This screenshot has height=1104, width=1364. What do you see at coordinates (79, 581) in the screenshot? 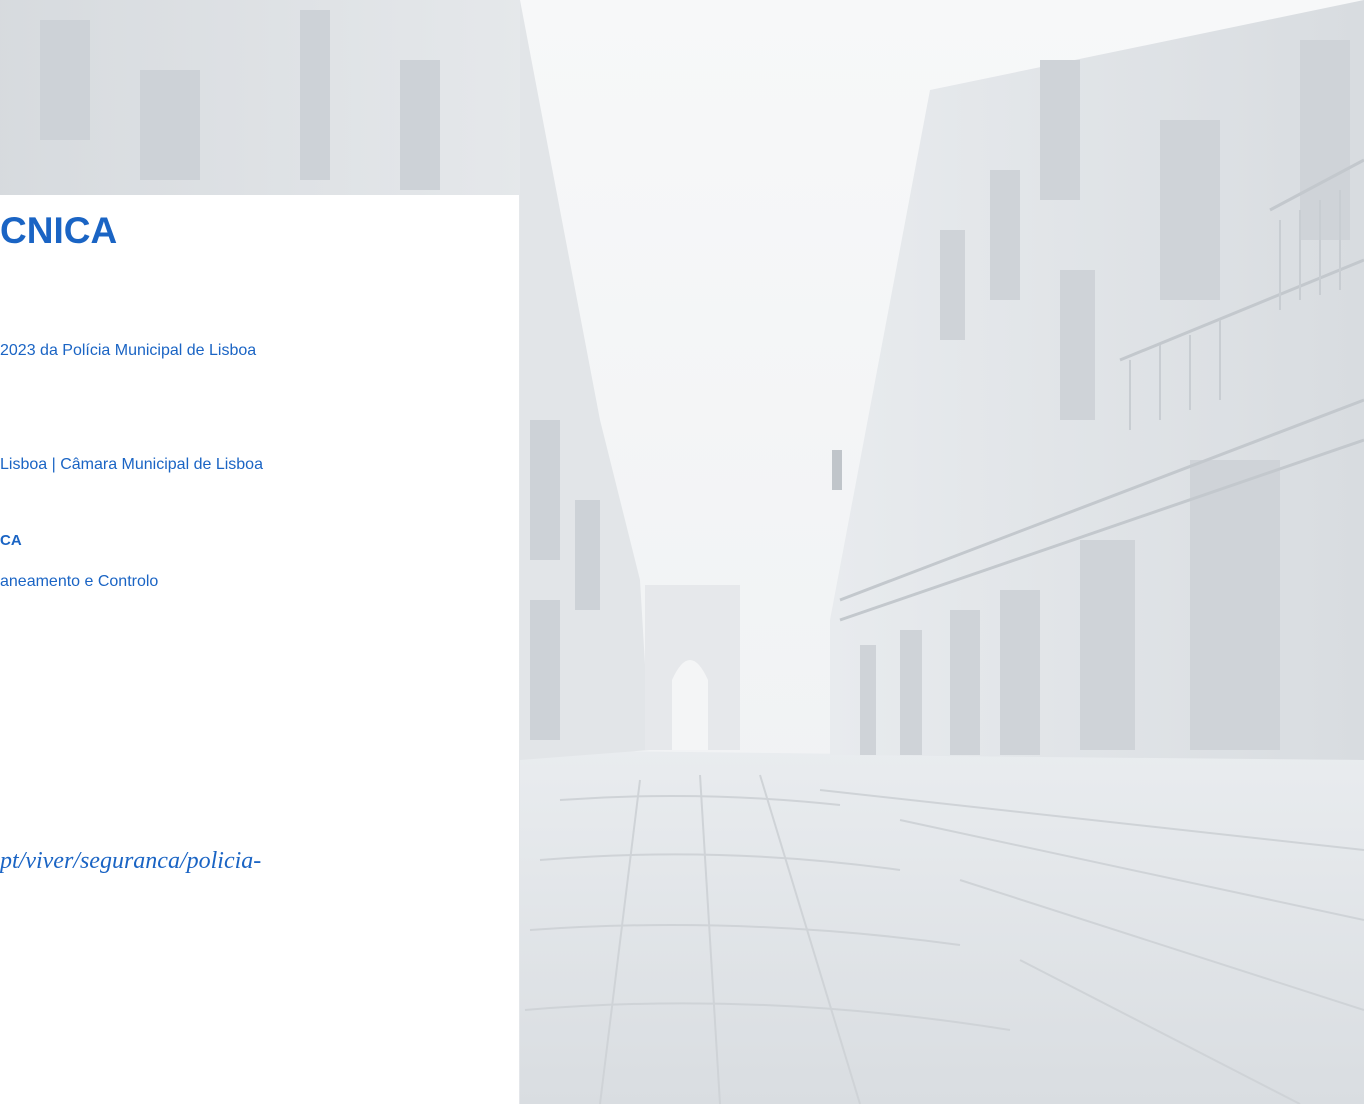
I see `department-line: aneamento e Controlo` at bounding box center [79, 581].